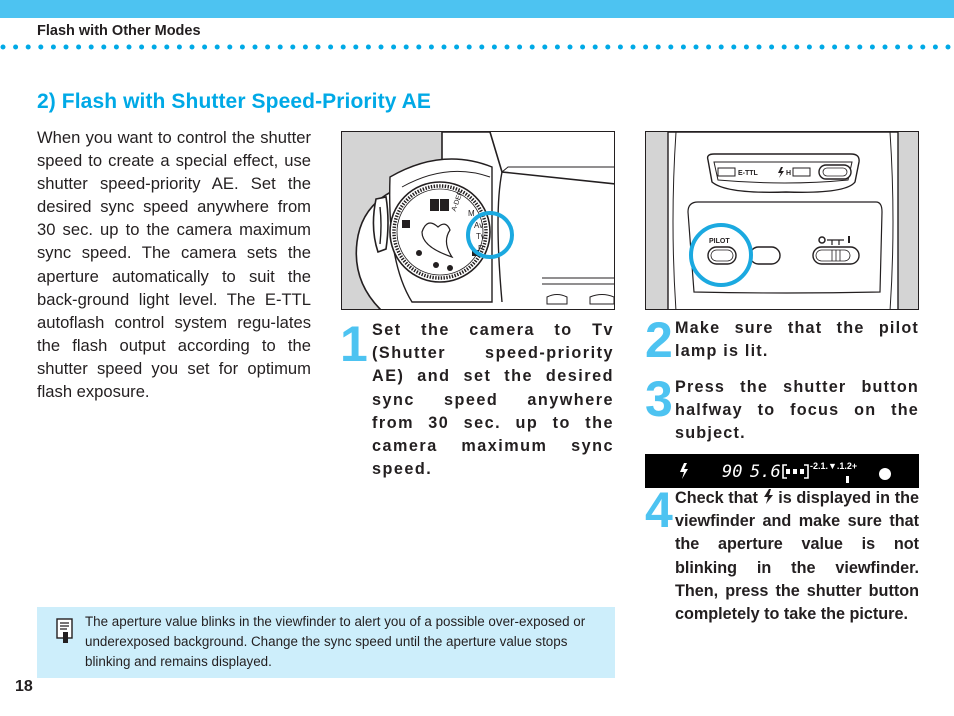 This screenshot has height=716, width=954. I want to click on pilot-button, so click(722, 255).